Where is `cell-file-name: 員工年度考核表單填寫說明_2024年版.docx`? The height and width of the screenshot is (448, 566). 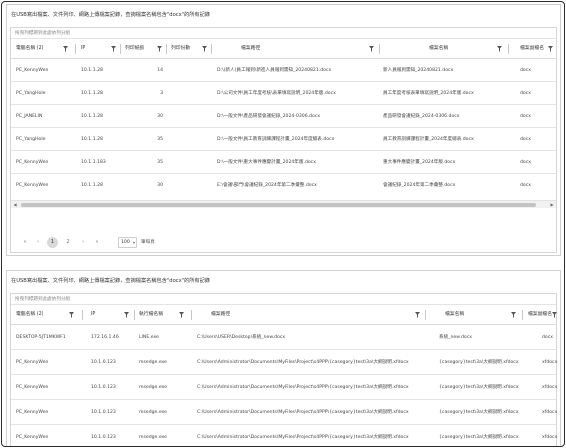
cell-file-name: 員工年度考核表單填寫說明_2024年版.docx is located at coordinates (428, 93).